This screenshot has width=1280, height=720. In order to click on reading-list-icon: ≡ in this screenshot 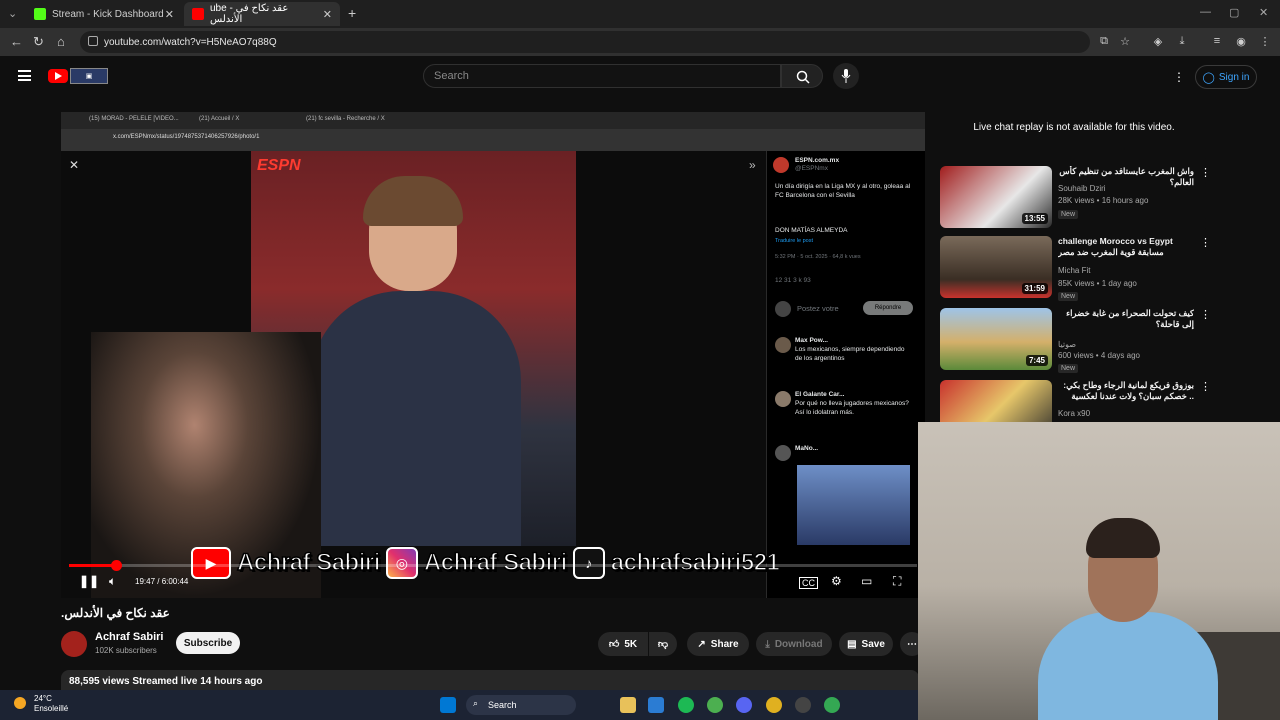, I will do `click(1217, 42)`.